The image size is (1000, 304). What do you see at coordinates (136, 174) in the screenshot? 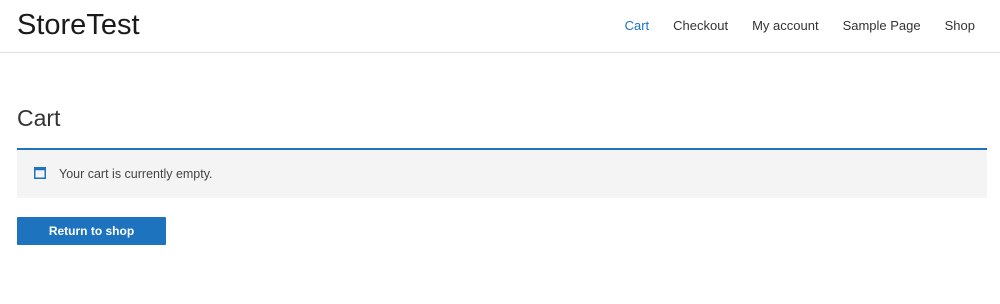
I see `notice-message: Your cart is currently empty.` at bounding box center [136, 174].